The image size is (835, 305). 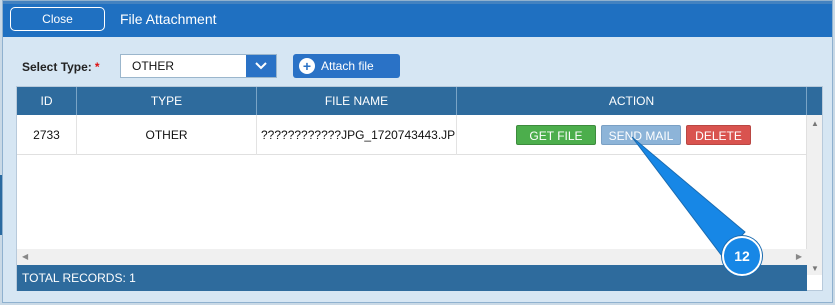 What do you see at coordinates (97, 67) in the screenshot?
I see `required-mark: *` at bounding box center [97, 67].